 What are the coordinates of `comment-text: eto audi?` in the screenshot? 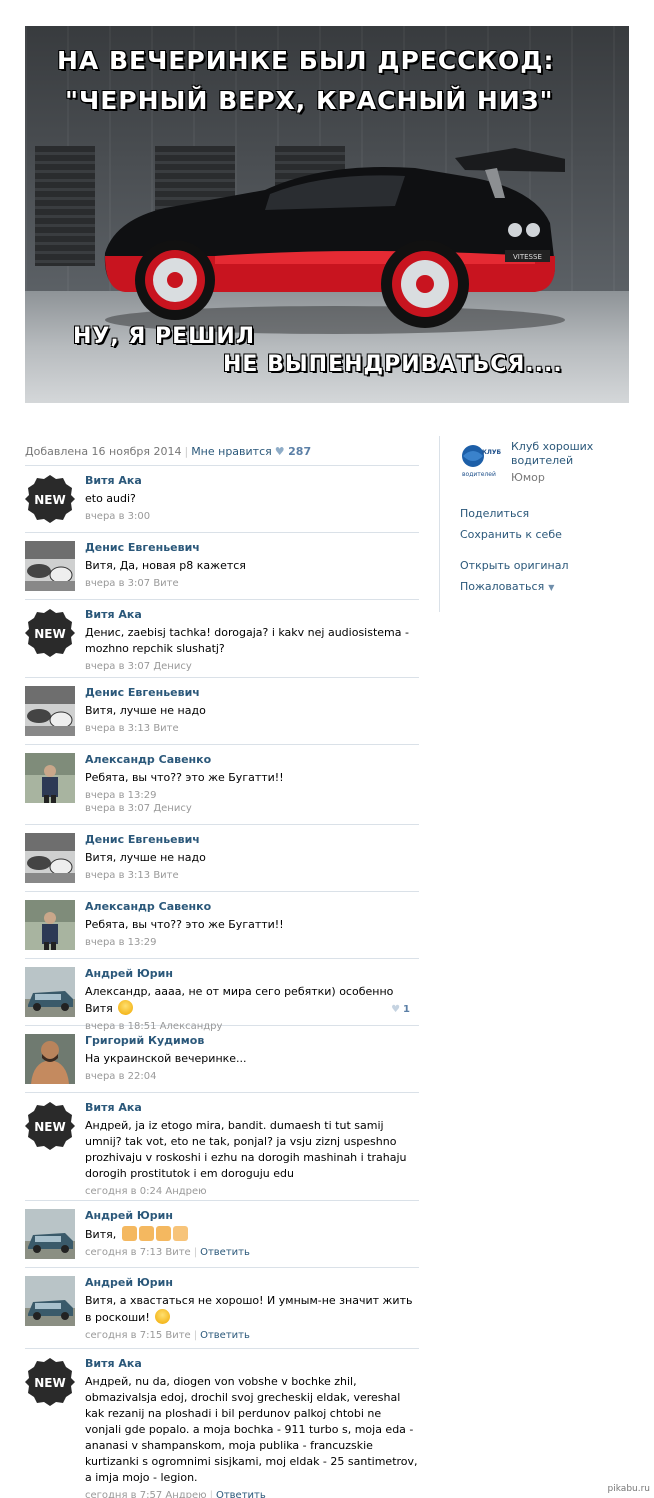 It's located at (110, 498).